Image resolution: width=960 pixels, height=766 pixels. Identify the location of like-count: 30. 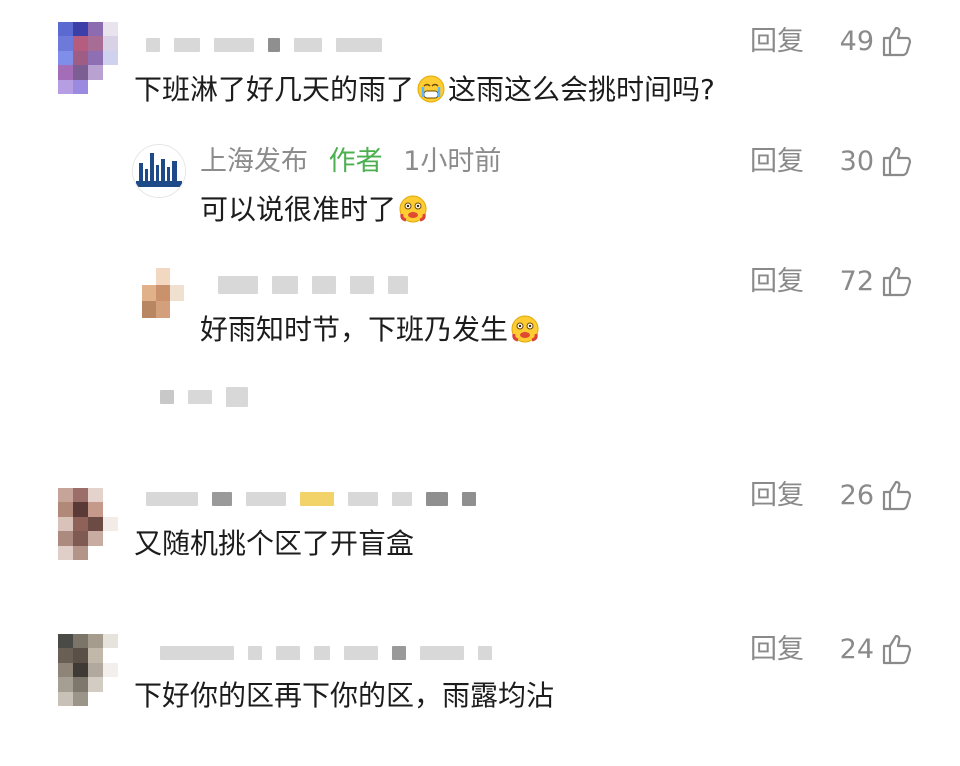
(856, 161).